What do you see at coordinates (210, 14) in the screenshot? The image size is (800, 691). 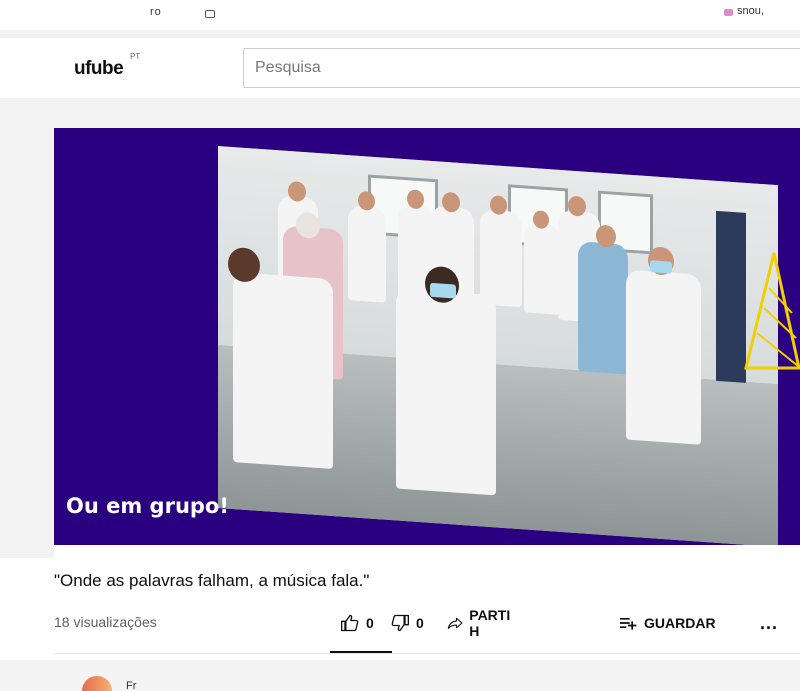 I see `tab-icon` at bounding box center [210, 14].